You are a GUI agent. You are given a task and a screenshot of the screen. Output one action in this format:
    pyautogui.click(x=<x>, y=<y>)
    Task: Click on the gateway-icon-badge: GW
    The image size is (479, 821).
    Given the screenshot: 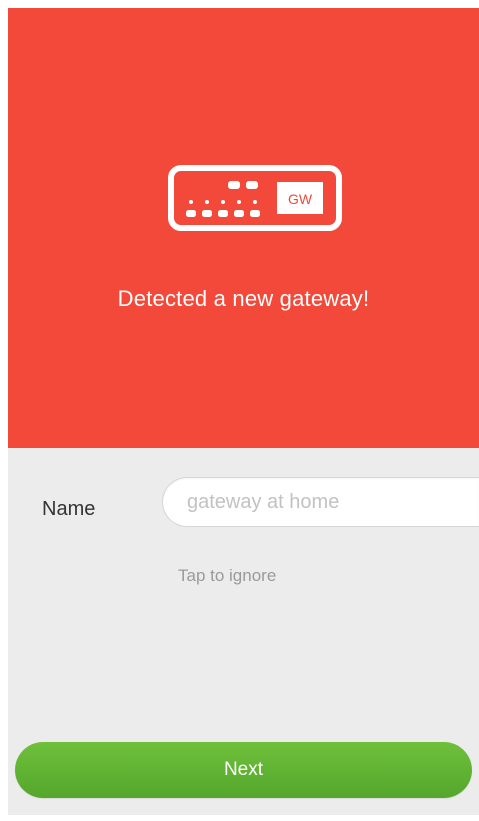 What is the action you would take?
    pyautogui.click(x=300, y=199)
    